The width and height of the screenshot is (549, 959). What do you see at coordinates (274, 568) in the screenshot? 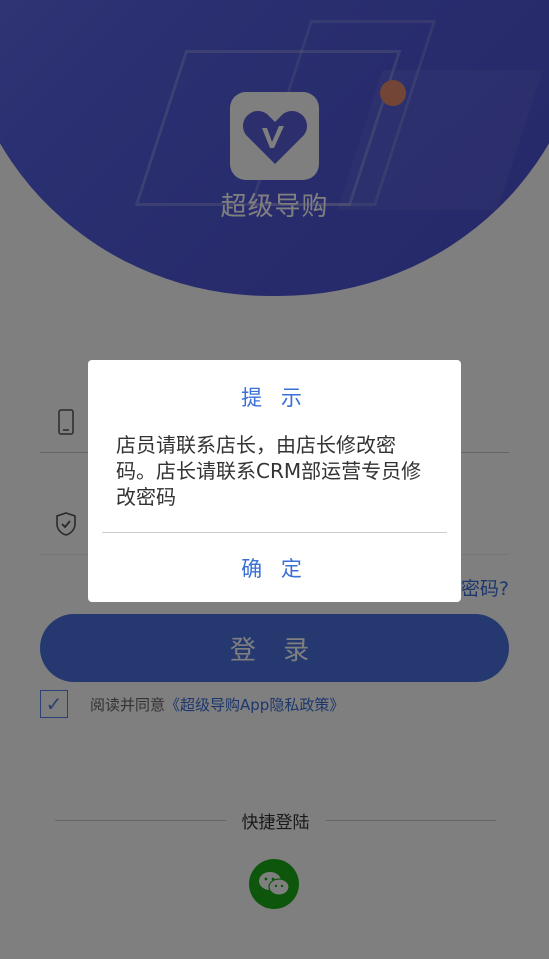
I see `confirm-button: 确 定` at bounding box center [274, 568].